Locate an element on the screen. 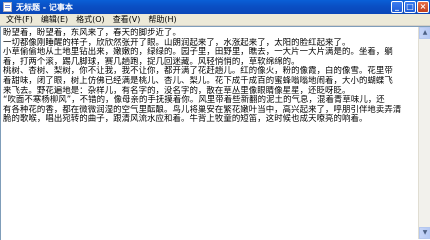 The height and width of the screenshot is (240, 430). window-controls: _ □ × is located at coordinates (410, 7).